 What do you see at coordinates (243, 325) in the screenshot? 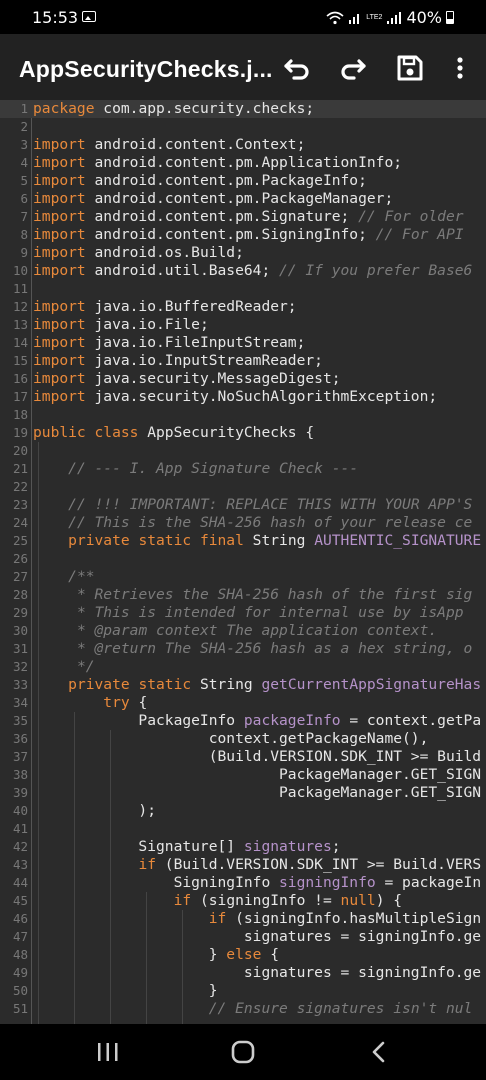
I see `code-line: 13 import java.io.File;` at bounding box center [243, 325].